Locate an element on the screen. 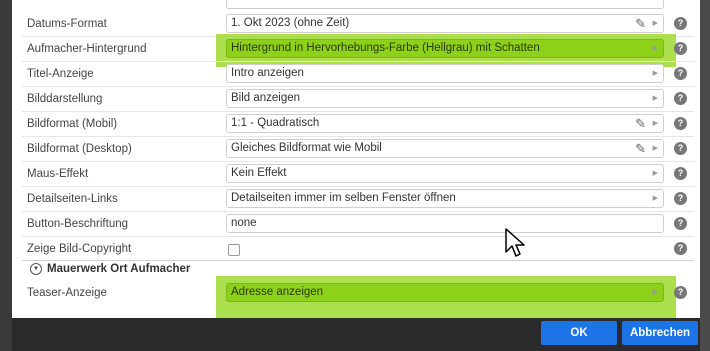 The image size is (710, 351). value-bilddarstellung: Bild anzeigen is located at coordinates (266, 98).